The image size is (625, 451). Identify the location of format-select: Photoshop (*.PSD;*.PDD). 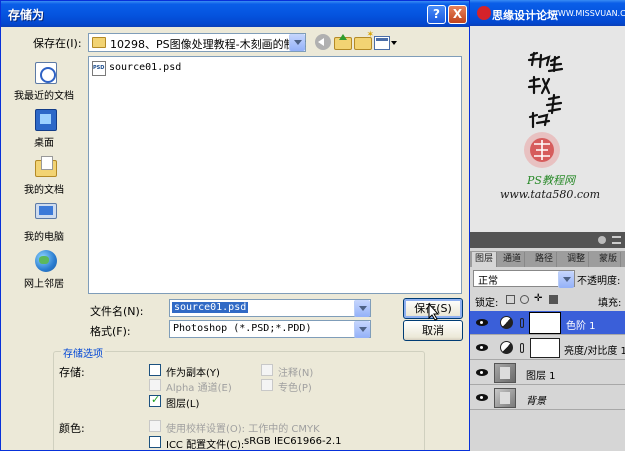
(270, 329).